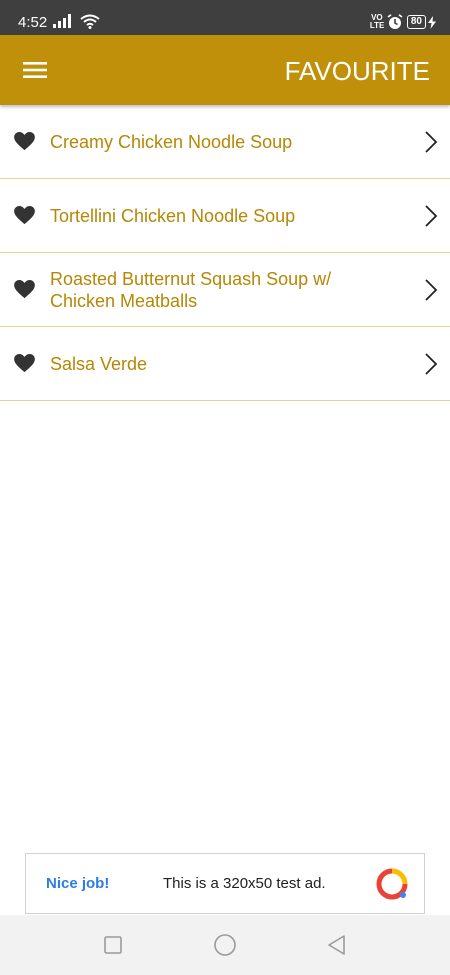 Image resolution: width=450 pixels, height=975 pixels. I want to click on battery-icon: 80, so click(416, 22).